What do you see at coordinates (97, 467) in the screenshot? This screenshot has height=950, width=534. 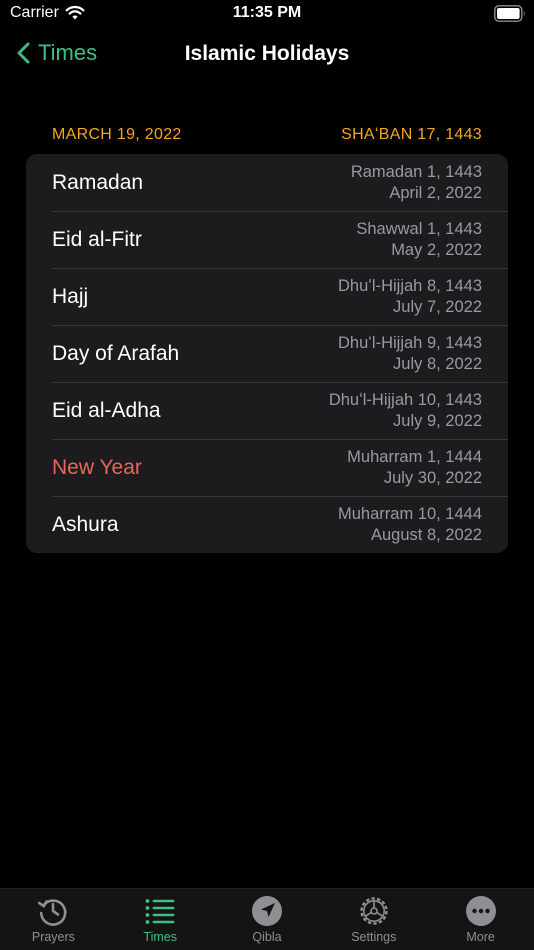 I see `holiday-name: New Year` at bounding box center [97, 467].